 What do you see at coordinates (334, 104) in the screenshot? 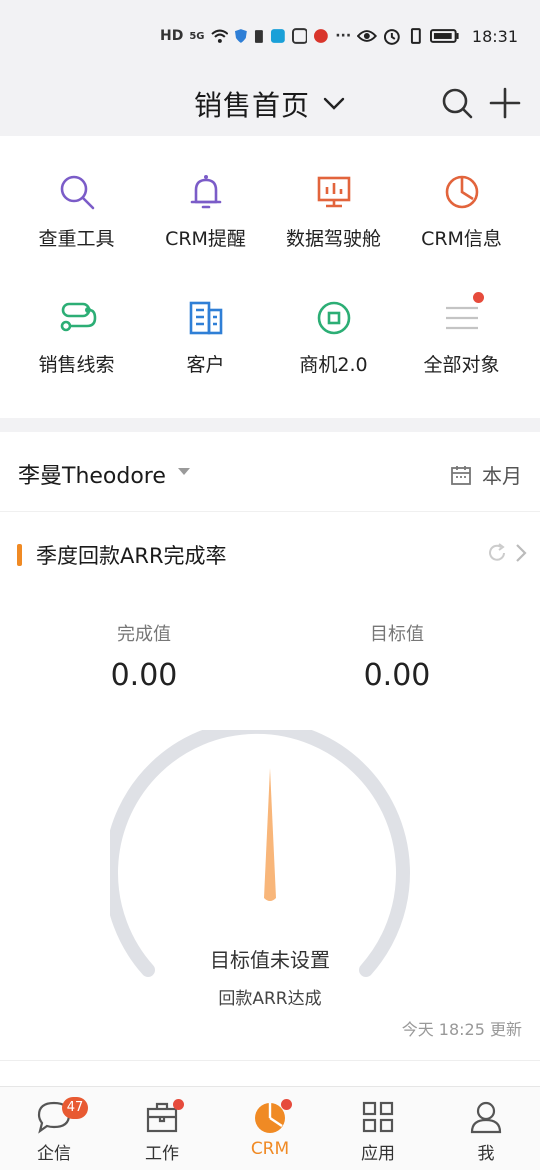
I see `chevron-down-icon` at bounding box center [334, 104].